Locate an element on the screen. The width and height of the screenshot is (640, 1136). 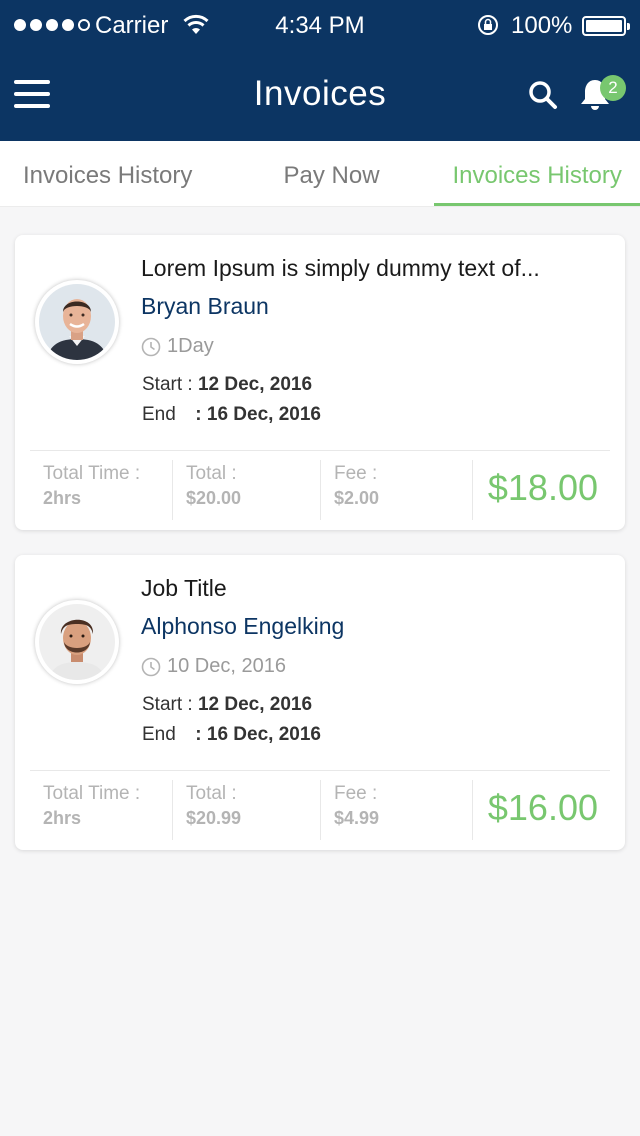
total-value: $20.99 is located at coordinates (214, 818).